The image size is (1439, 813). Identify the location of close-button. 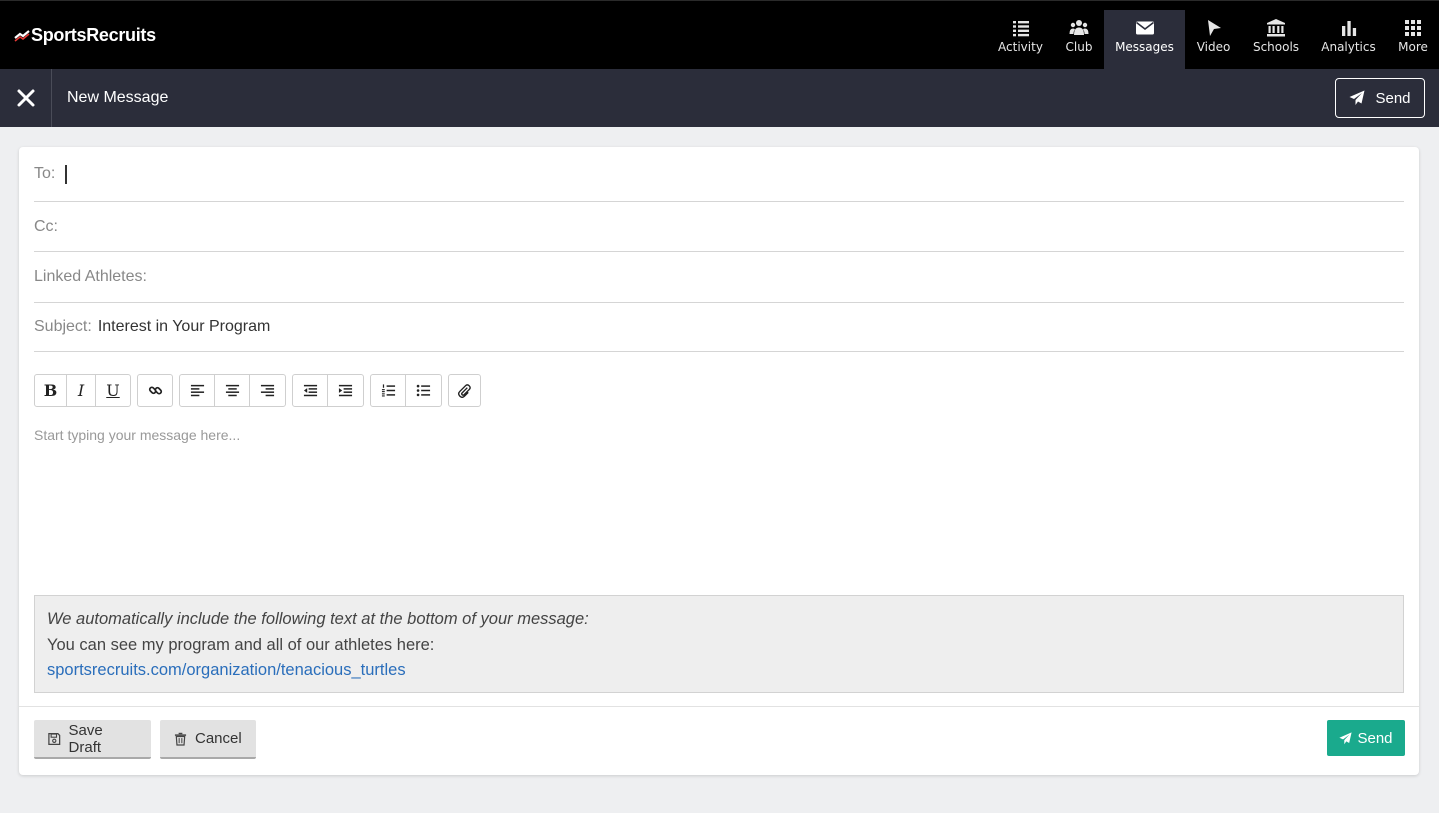
(26, 98).